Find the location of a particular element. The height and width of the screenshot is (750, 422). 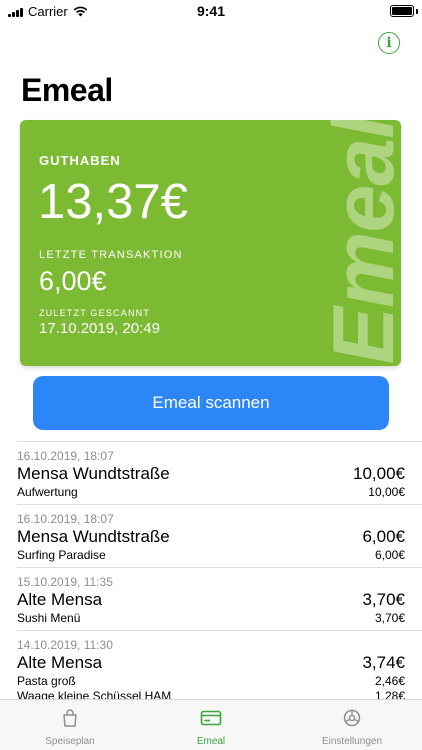

info-icon: i is located at coordinates (389, 43).